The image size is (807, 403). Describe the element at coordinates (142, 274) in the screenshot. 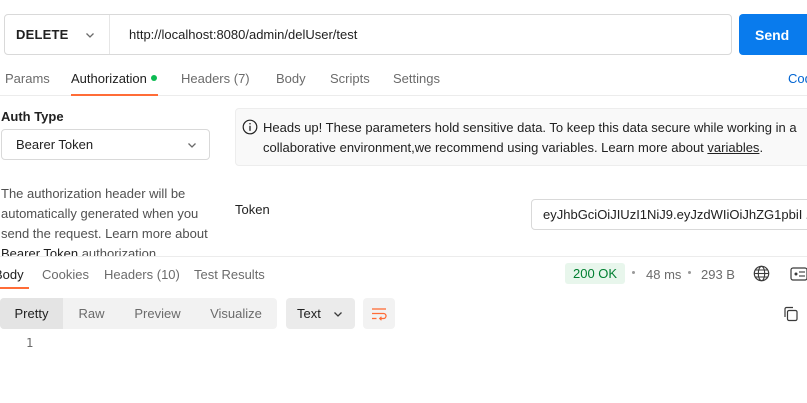

I see `tab-response-headers: Headers (10)` at that location.